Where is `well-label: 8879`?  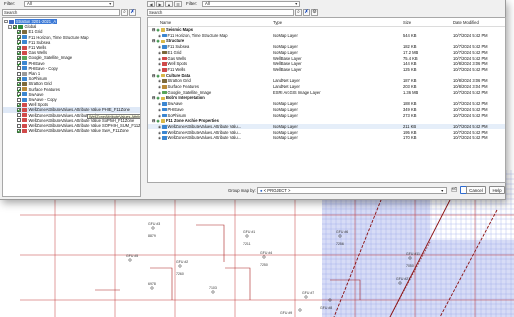
well-label: 8879 is located at coordinates (152, 236).